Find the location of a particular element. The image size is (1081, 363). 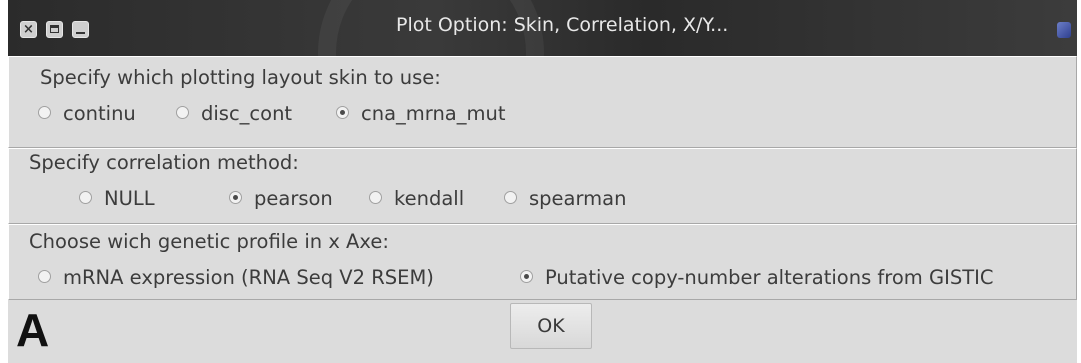

skin-option-continu: continu is located at coordinates (87, 113).